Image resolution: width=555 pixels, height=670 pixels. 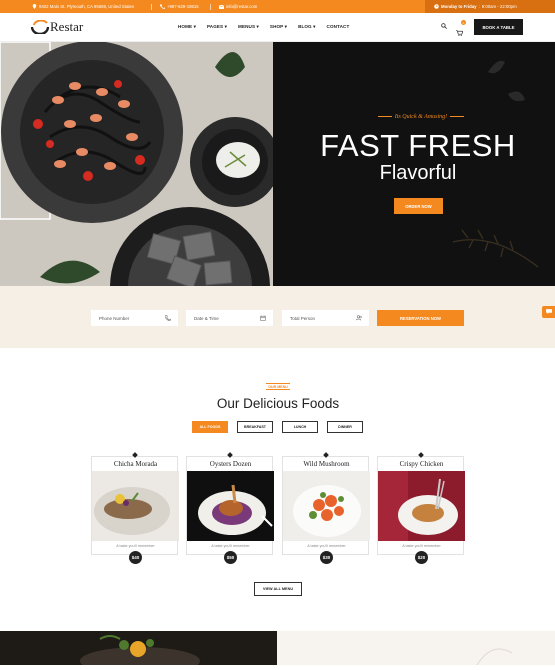 What do you see at coordinates (230, 464) in the screenshot?
I see `menu-item-name: Oysters Dozen` at bounding box center [230, 464].